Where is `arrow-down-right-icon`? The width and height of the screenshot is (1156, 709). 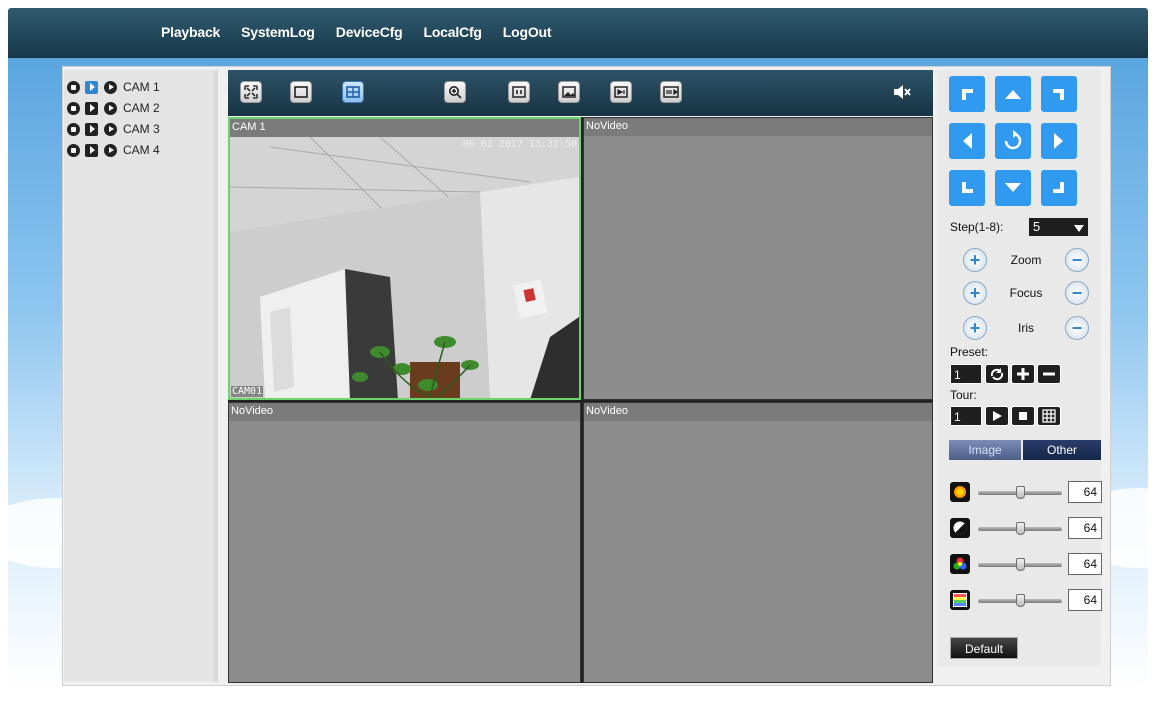 arrow-down-right-icon is located at coordinates (1058, 187).